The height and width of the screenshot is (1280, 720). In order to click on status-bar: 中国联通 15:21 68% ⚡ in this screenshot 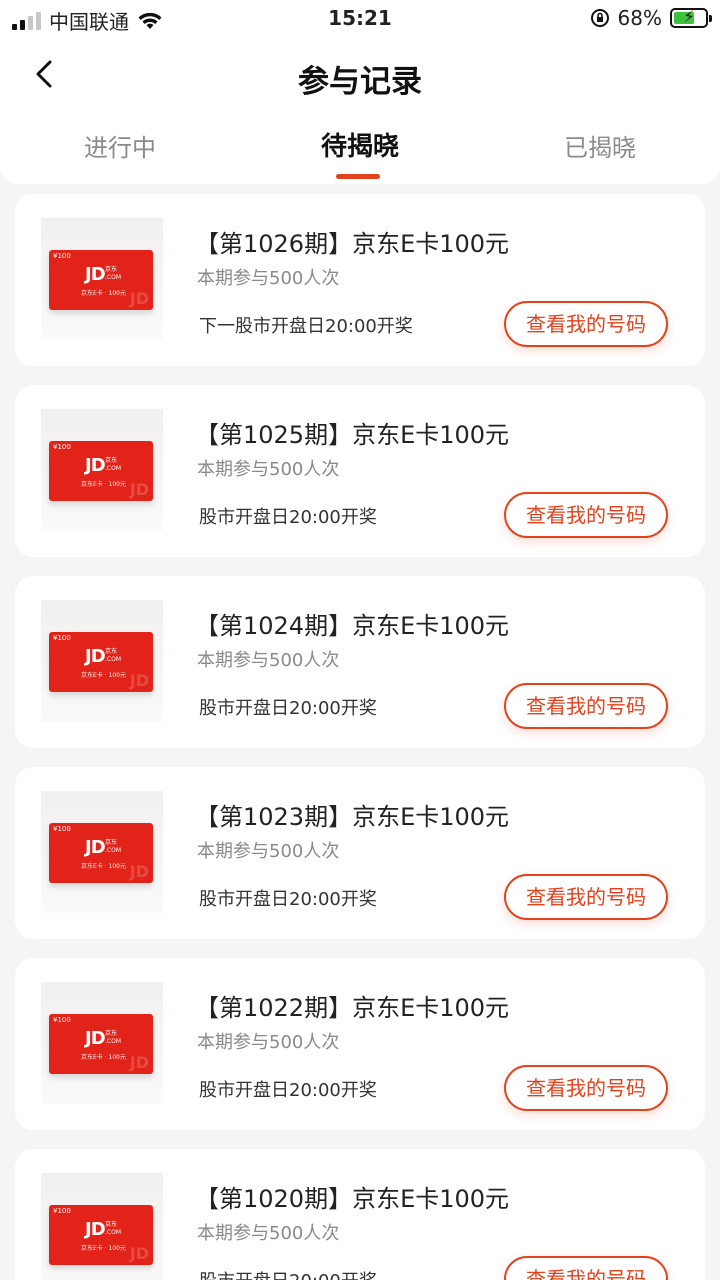, I will do `click(360, 20)`.